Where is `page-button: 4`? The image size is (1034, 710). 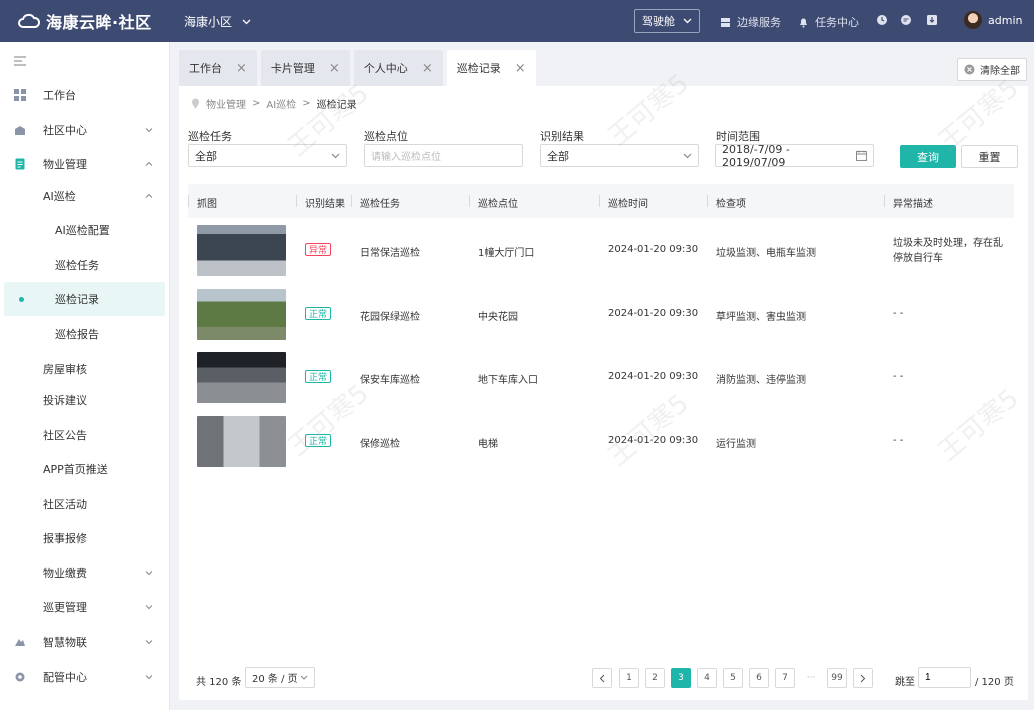
page-button: 4 is located at coordinates (707, 678).